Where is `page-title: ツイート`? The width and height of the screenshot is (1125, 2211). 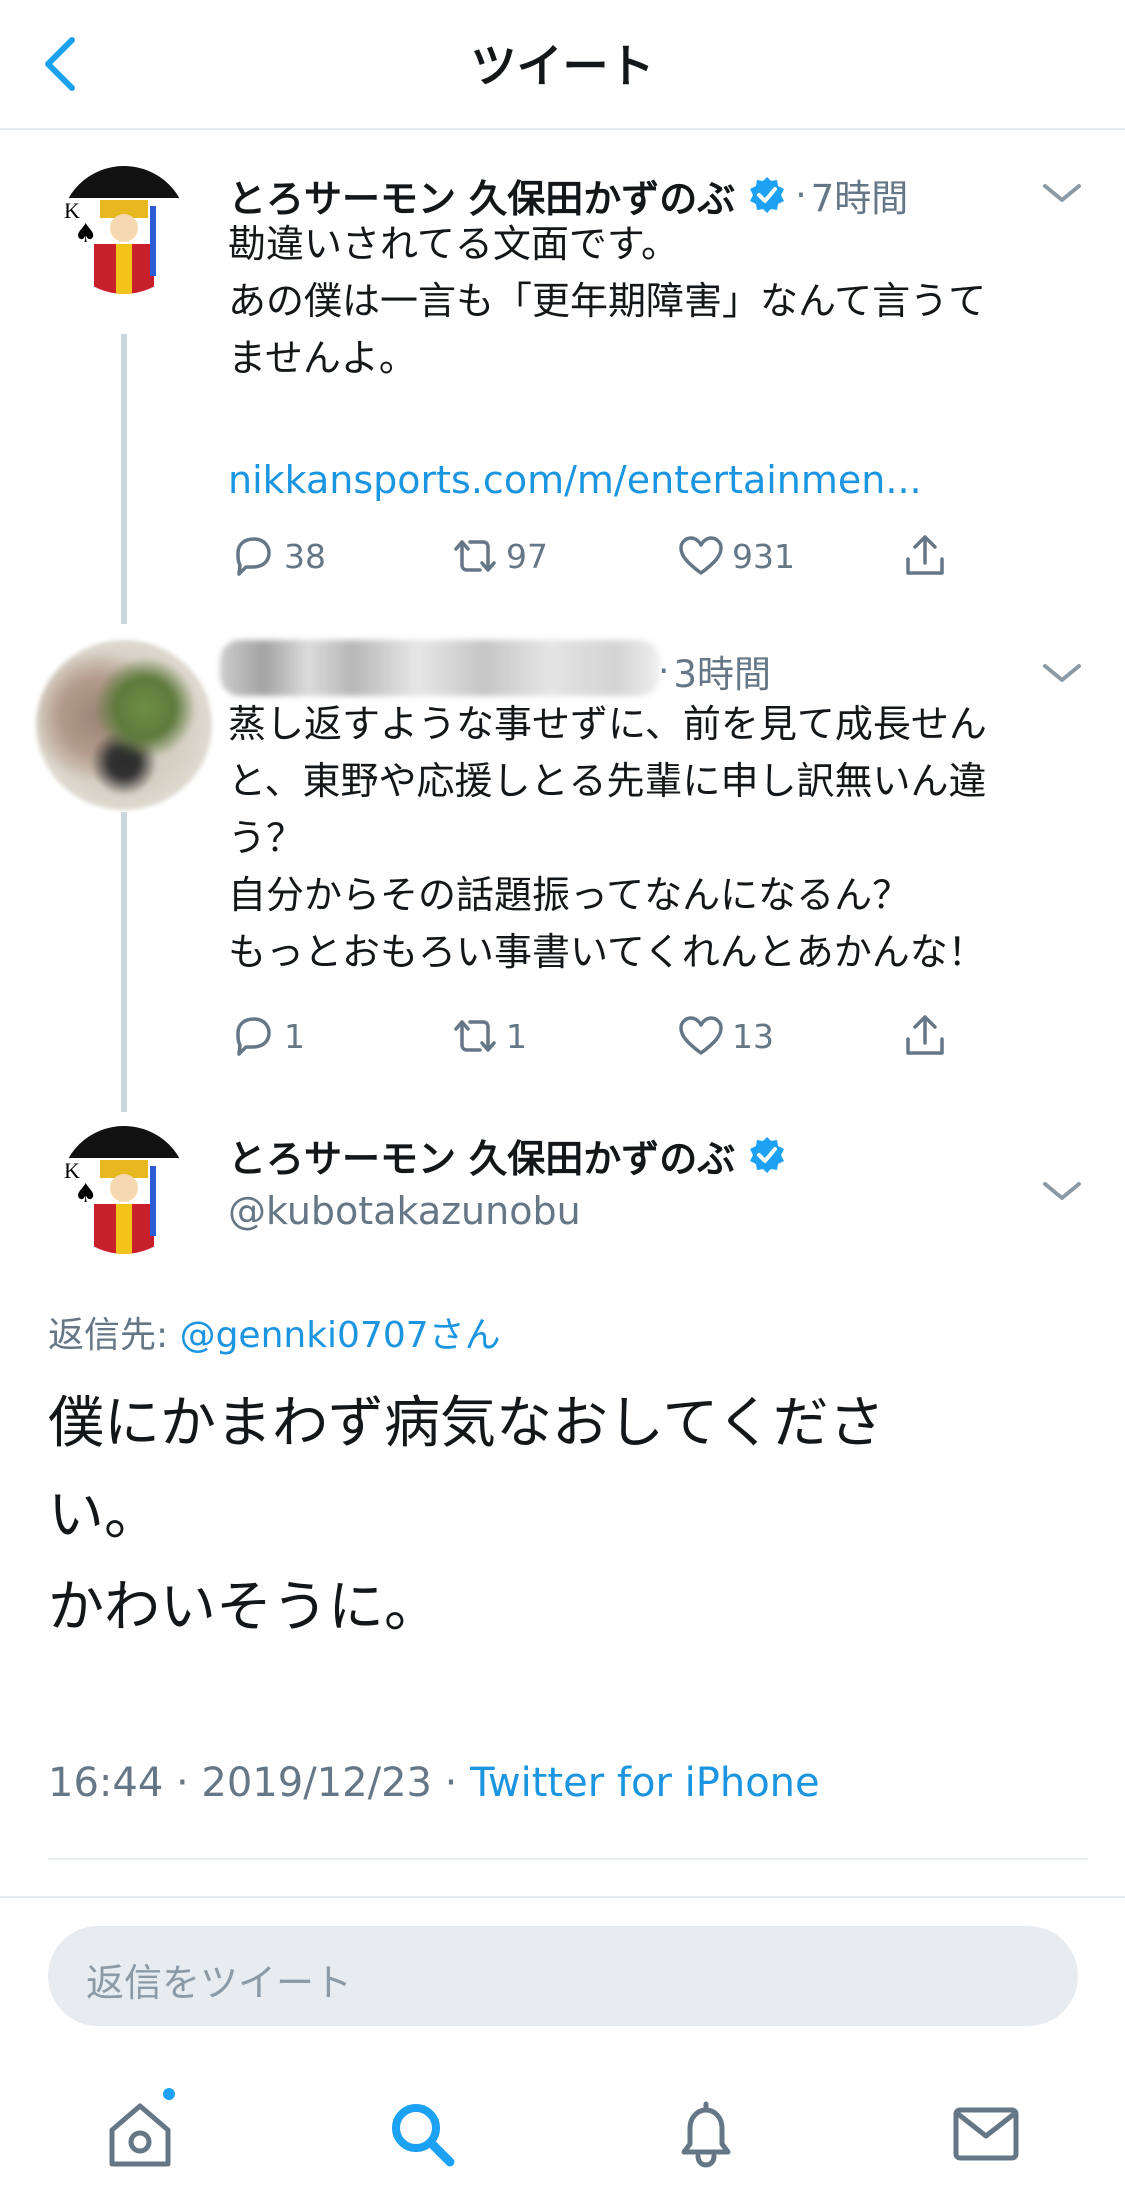
page-title: ツイート is located at coordinates (562, 66).